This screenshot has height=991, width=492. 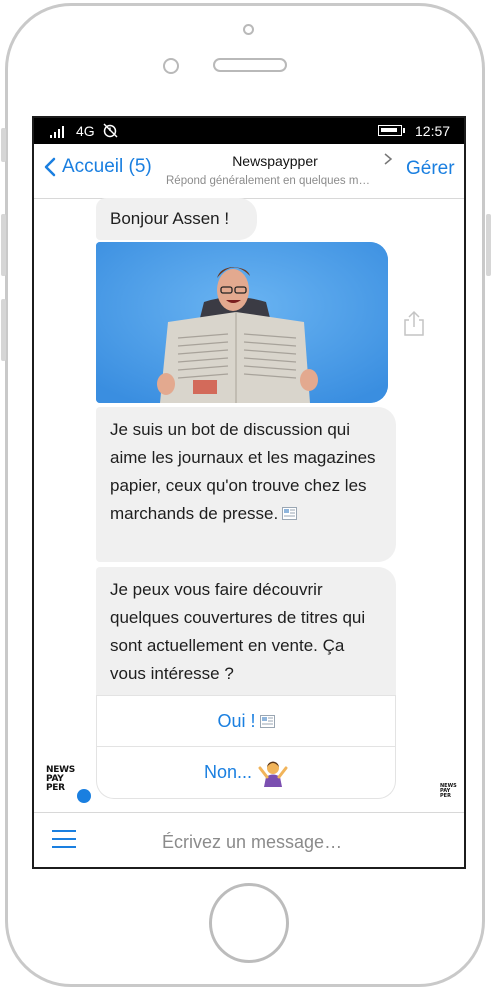 What do you see at coordinates (289, 842) in the screenshot?
I see `message-input` at bounding box center [289, 842].